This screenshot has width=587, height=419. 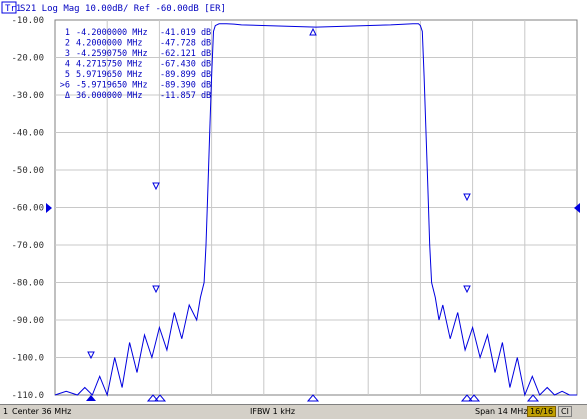 What do you see at coordinates (27, 284) in the screenshot?
I see `y-tick-label: -80.00` at bounding box center [27, 284].